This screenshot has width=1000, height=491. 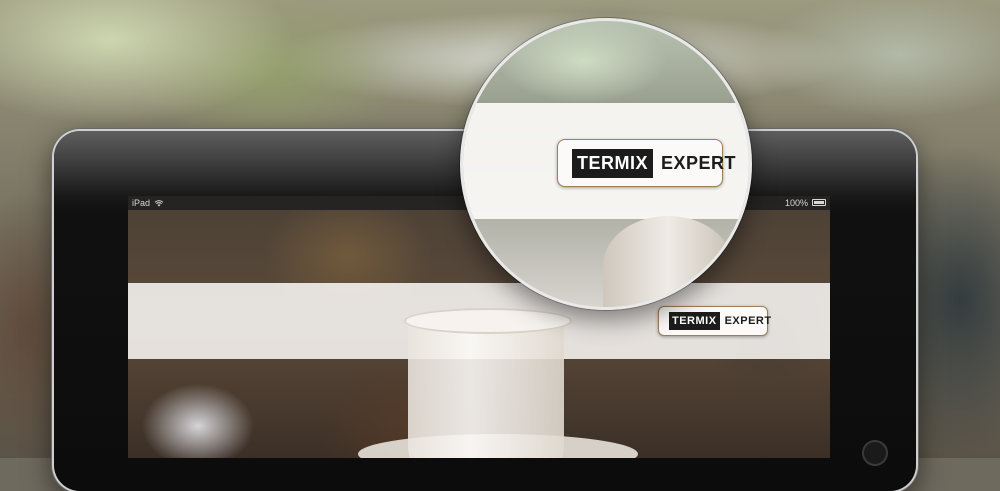 I want to click on magnified-logo-expert-text: EXPERT, so click(x=699, y=162).